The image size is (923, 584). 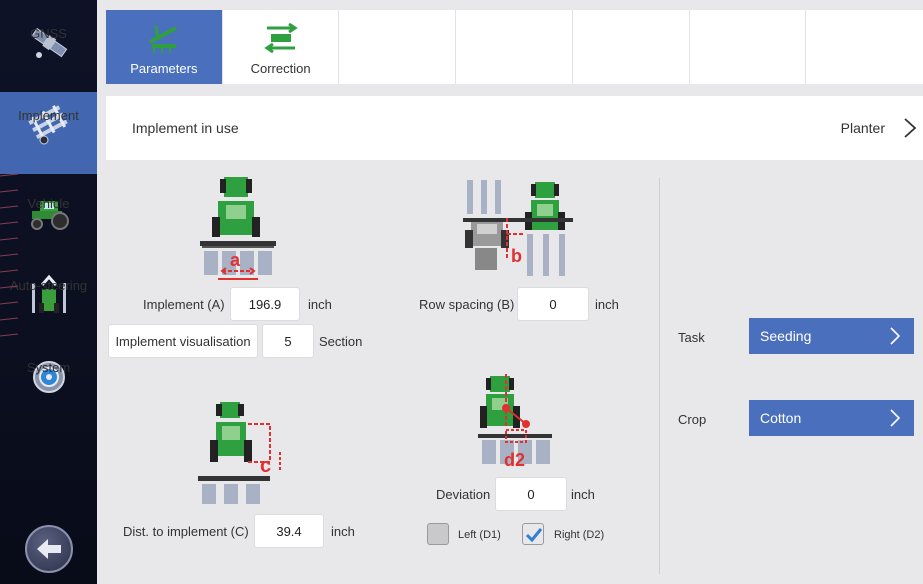 I want to click on tab-parameters: Parameters, so click(x=164, y=47).